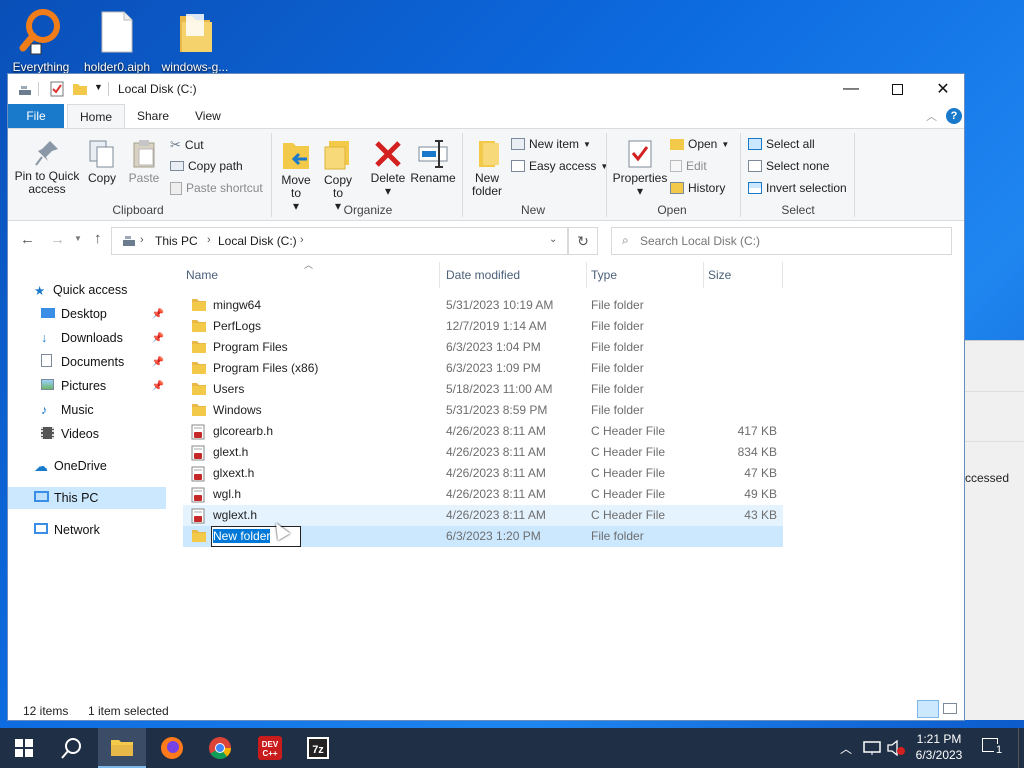 The image size is (1024, 768). What do you see at coordinates (72, 748) in the screenshot?
I see `search-taskbar-button` at bounding box center [72, 748].